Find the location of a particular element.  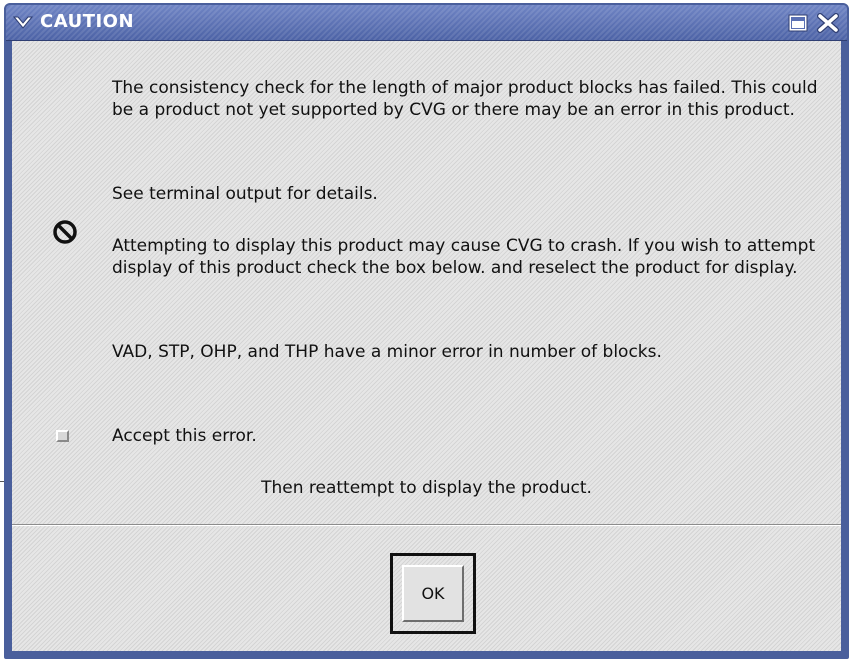

ok-button-focus-frame: OK is located at coordinates (433, 593).